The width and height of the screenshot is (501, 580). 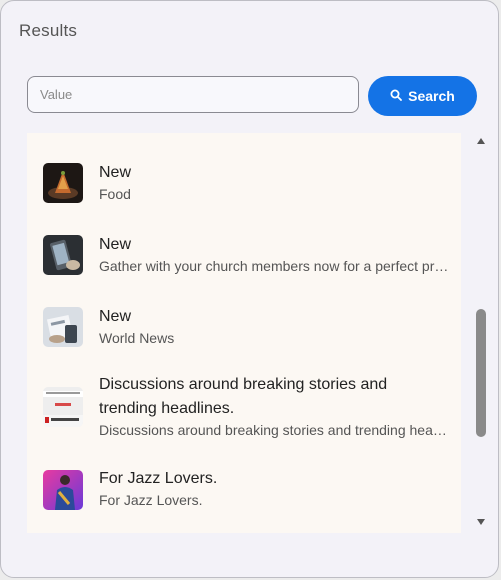 What do you see at coordinates (63, 407) in the screenshot?
I see `newspaper-thumbnail-icon` at bounding box center [63, 407].